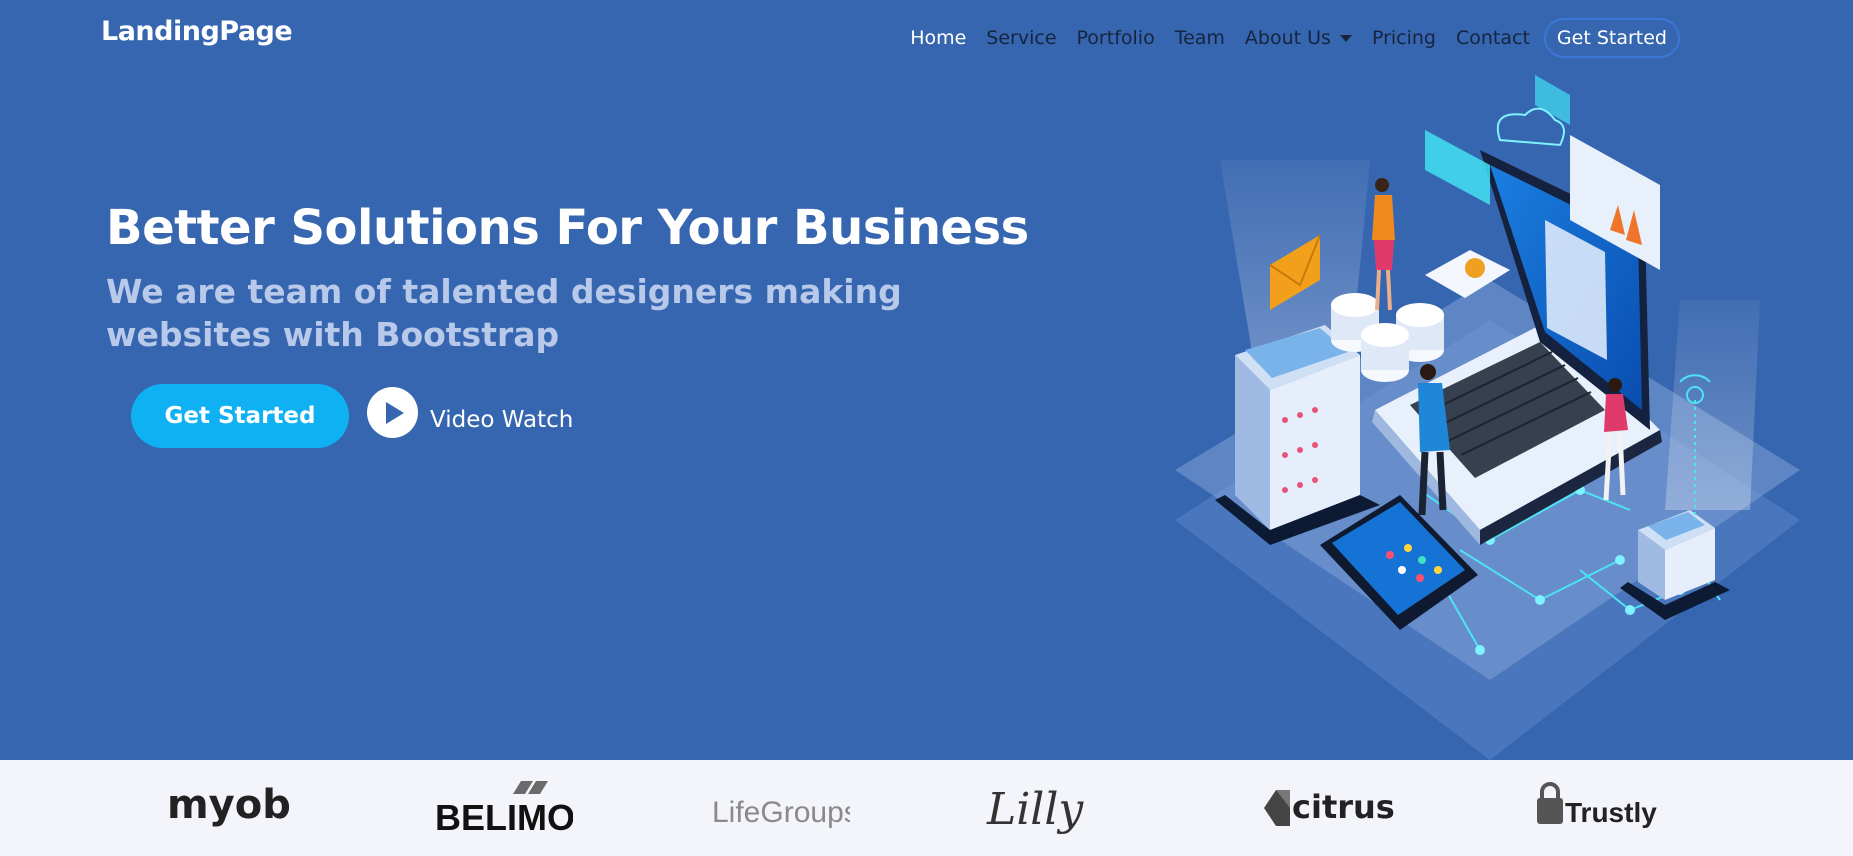 The image size is (1853, 856). I want to click on client-logo-belimo-text: BELIMO, so click(504, 817).